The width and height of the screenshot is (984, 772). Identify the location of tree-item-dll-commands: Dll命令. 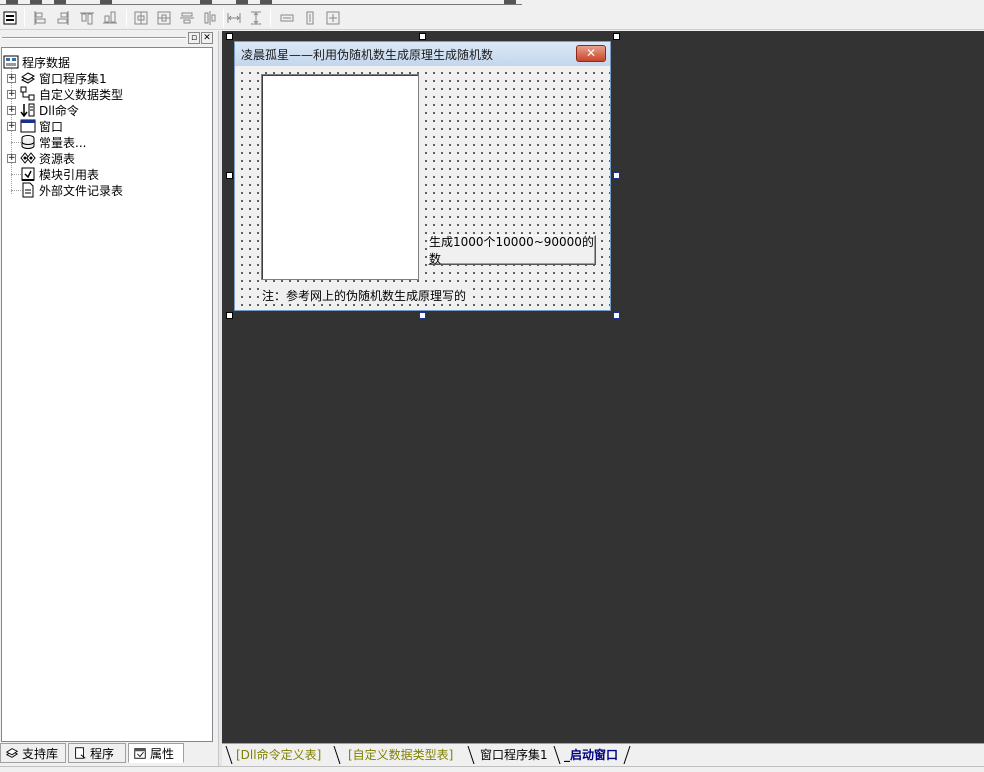
(49, 110).